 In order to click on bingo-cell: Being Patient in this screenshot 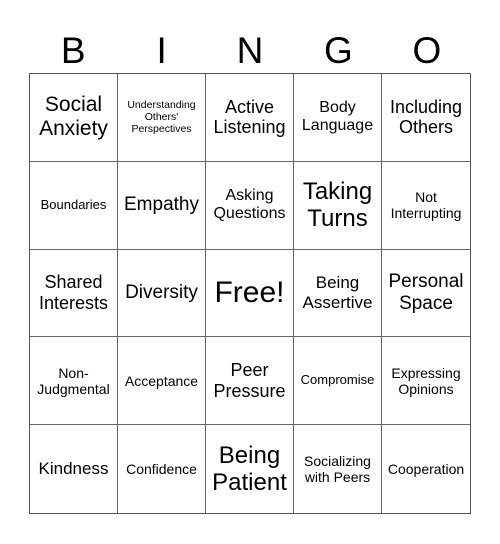, I will do `click(250, 469)`.